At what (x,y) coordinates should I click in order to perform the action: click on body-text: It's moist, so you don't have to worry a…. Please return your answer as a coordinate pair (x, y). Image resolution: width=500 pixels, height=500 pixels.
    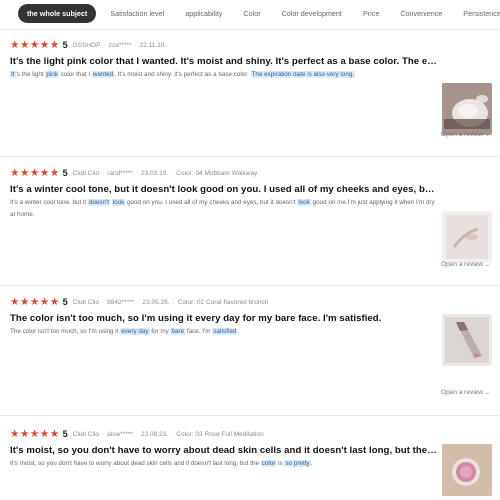
    Looking at the image, I should click on (135, 463).